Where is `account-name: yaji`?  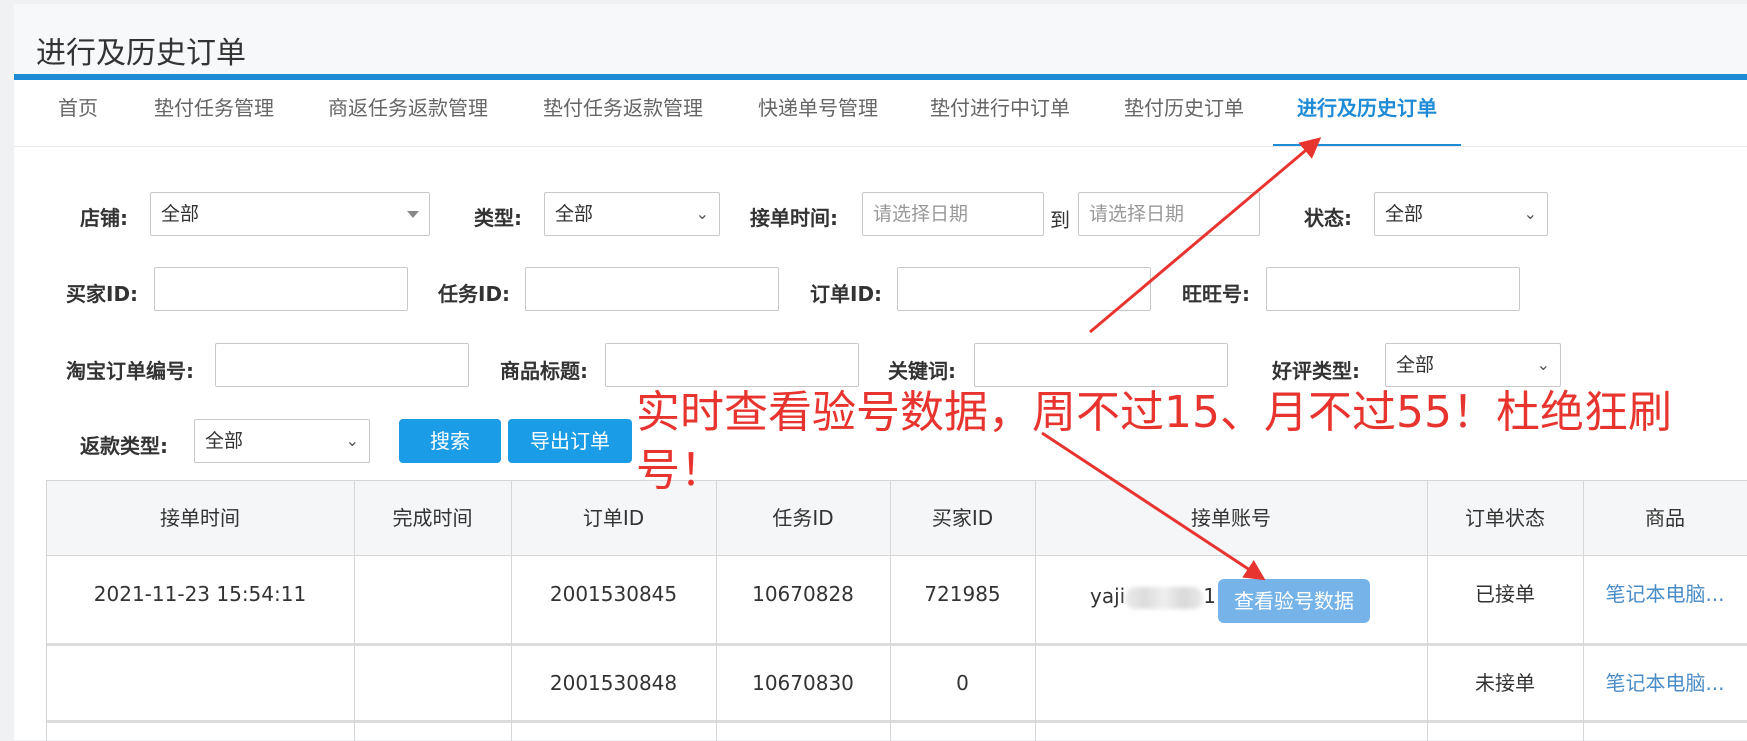 account-name: yaji is located at coordinates (1108, 596).